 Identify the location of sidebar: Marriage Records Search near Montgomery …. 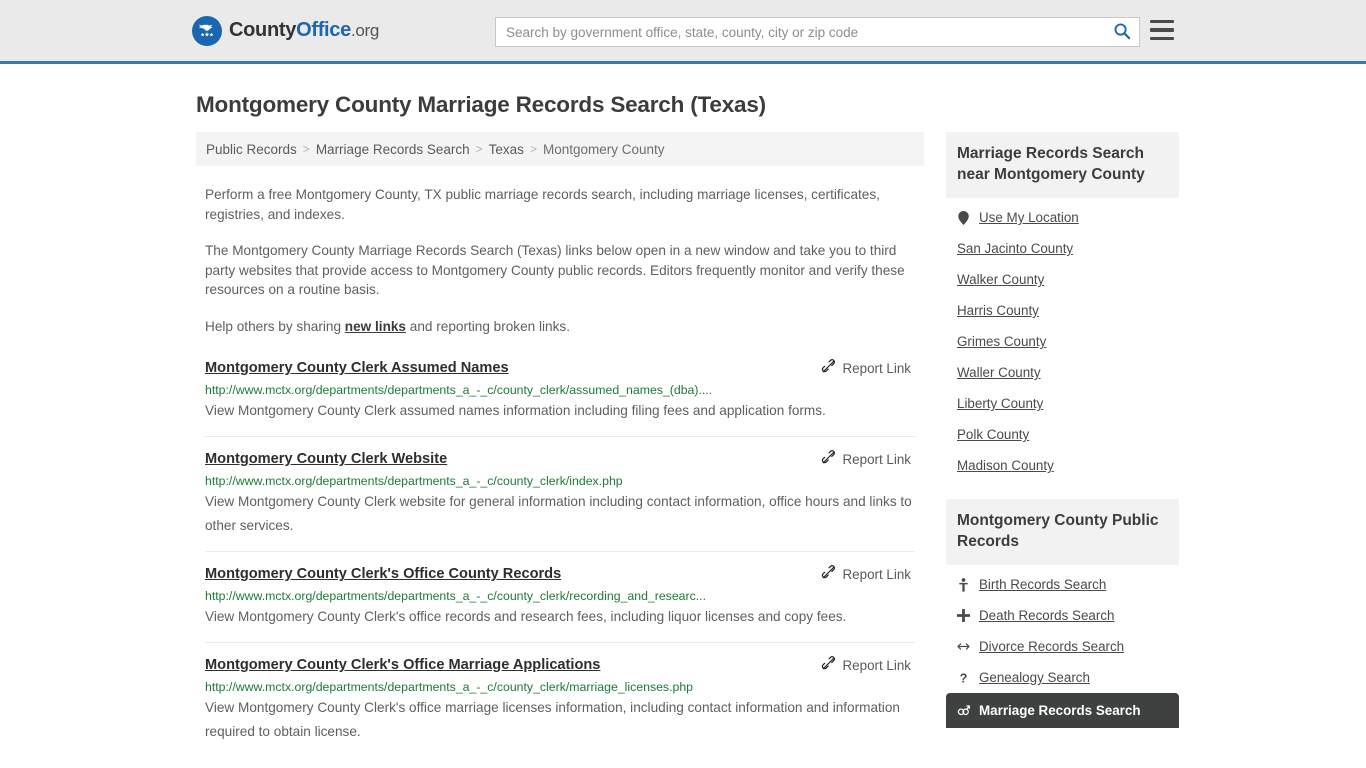
(1062, 450).